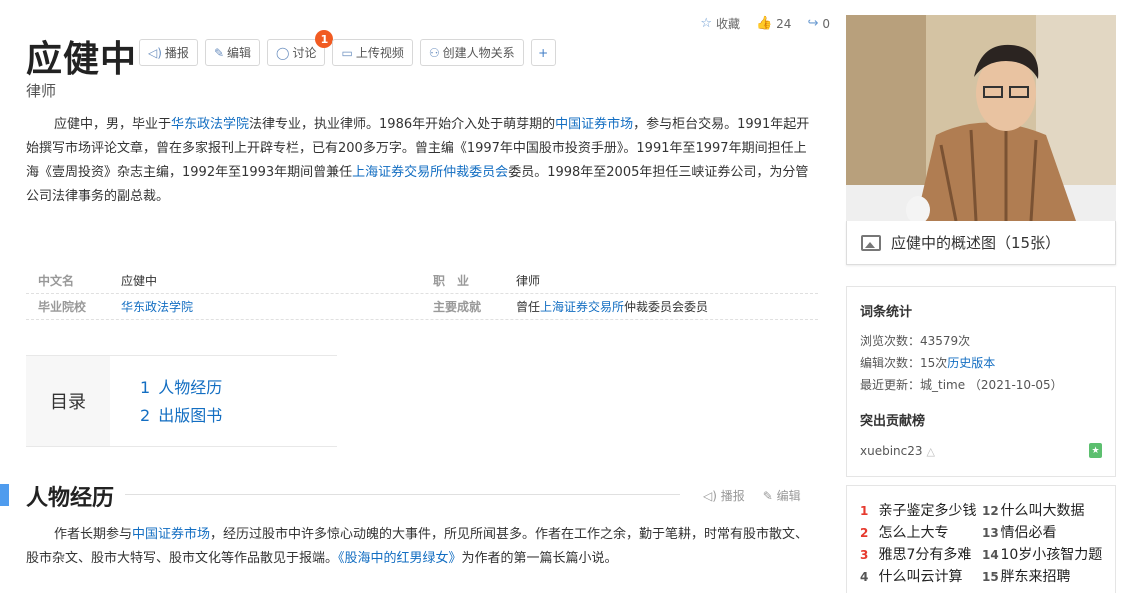  What do you see at coordinates (921, 511) in the screenshot?
I see `hot-item: 1 亲子鉴定多少钱` at bounding box center [921, 511].